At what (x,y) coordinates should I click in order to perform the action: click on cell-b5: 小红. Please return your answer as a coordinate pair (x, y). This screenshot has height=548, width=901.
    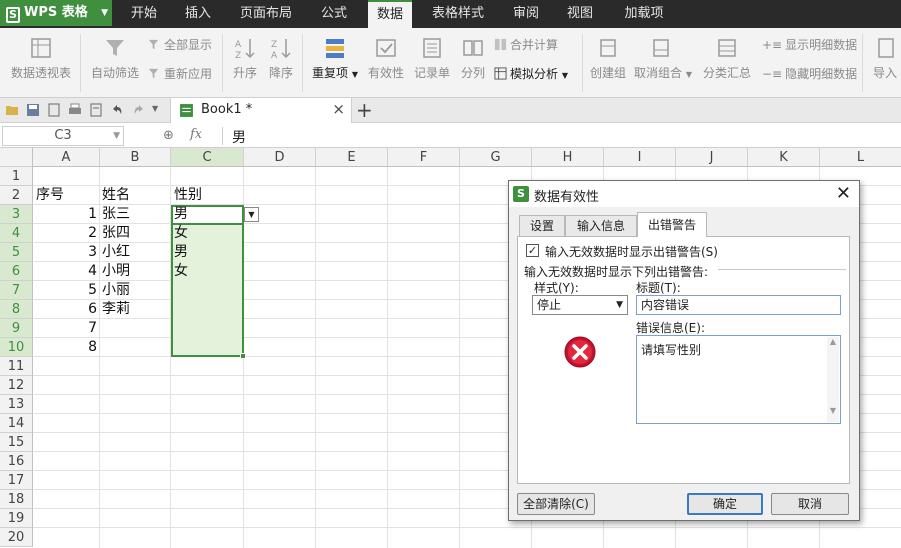
    Looking at the image, I should click on (116, 252).